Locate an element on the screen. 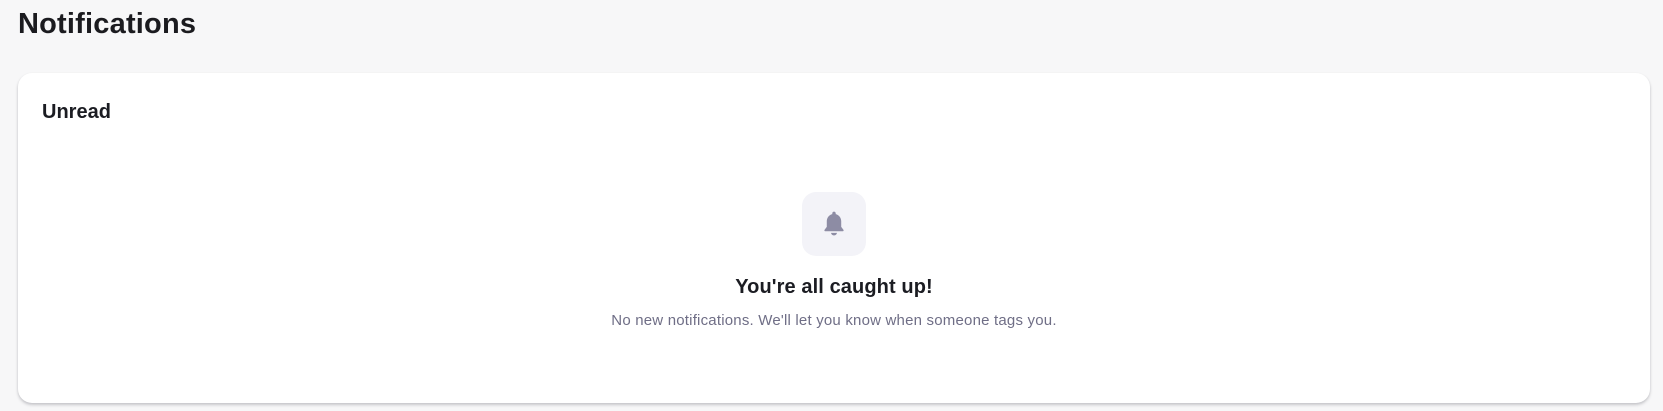  unread-section-title: Unread is located at coordinates (76, 112).